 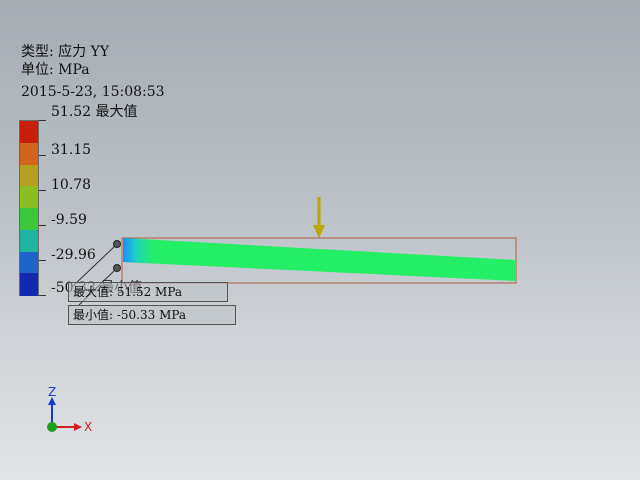 What do you see at coordinates (141, 251) in the screenshot?
I see `stress-hotspot` at bounding box center [141, 251].